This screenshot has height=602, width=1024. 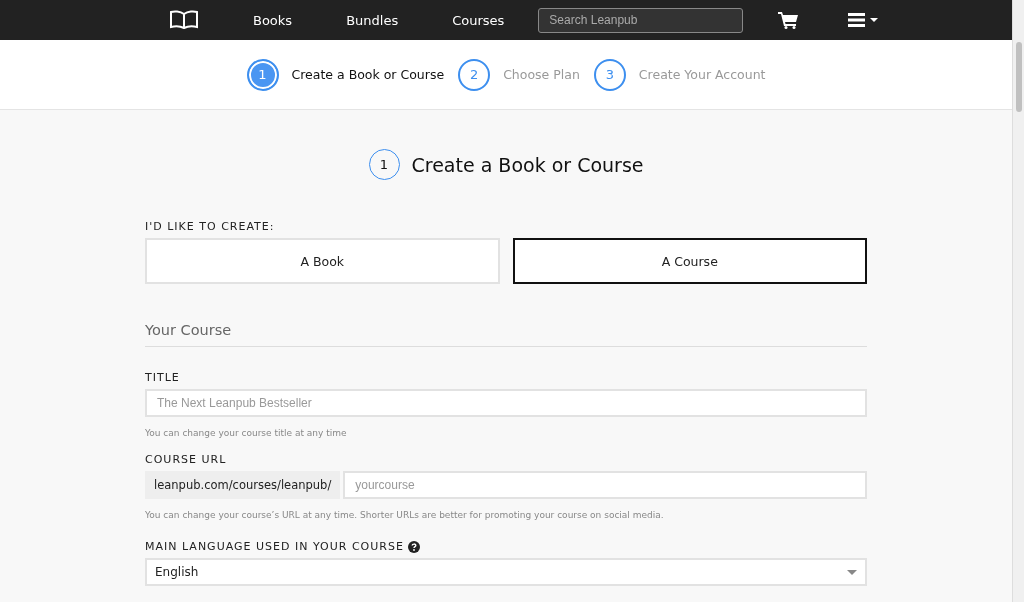 What do you see at coordinates (372, 20) in the screenshot?
I see `nav-link: Bundles` at bounding box center [372, 20].